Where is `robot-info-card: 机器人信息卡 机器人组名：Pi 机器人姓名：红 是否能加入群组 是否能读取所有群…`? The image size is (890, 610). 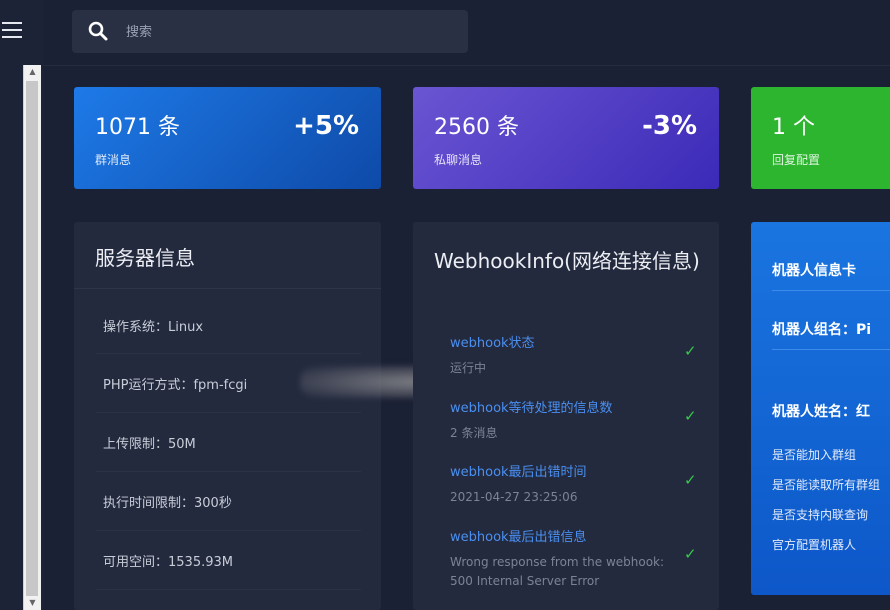
robot-info-card: 机器人信息卡 机器人组名：Pi 机器人姓名：红 是否能加入群组 是否能读取所有群… is located at coordinates (820, 408).